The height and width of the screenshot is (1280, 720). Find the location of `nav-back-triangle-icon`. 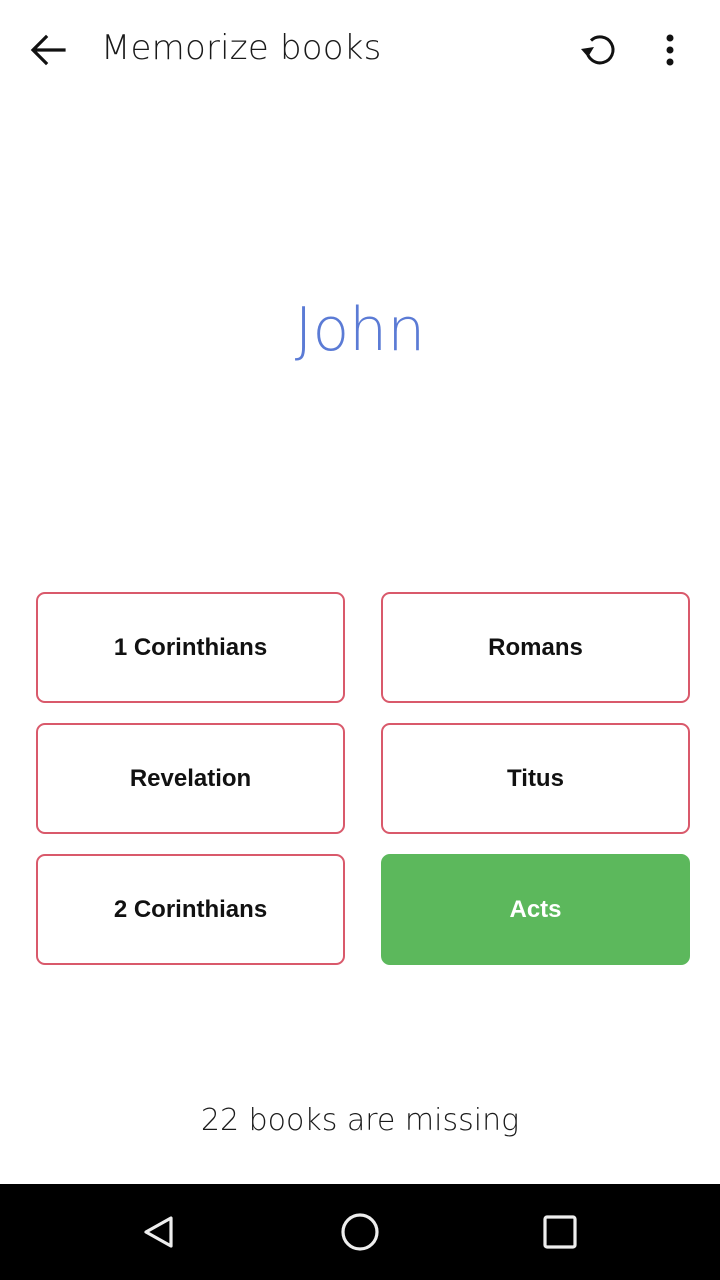

nav-back-triangle-icon is located at coordinates (158, 1232).